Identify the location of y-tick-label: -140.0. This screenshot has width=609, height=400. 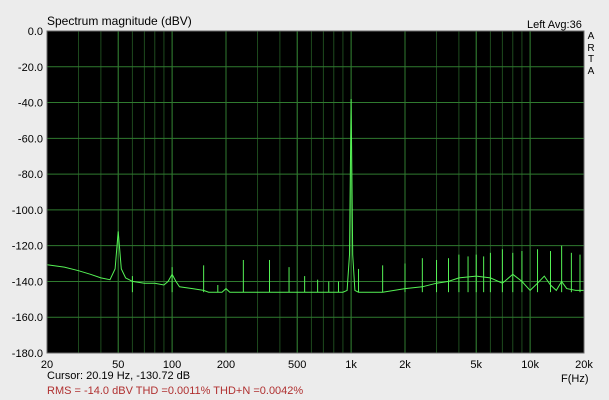
(27, 282).